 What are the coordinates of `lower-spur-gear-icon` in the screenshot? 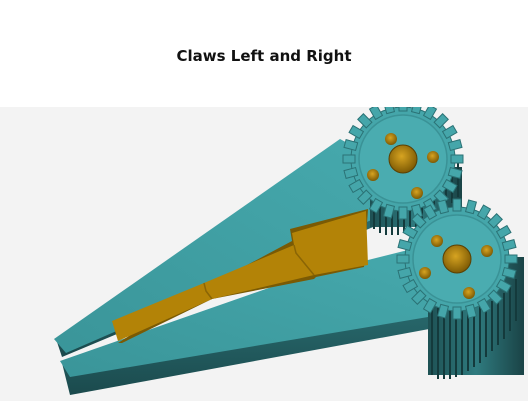 It's located at (457, 259).